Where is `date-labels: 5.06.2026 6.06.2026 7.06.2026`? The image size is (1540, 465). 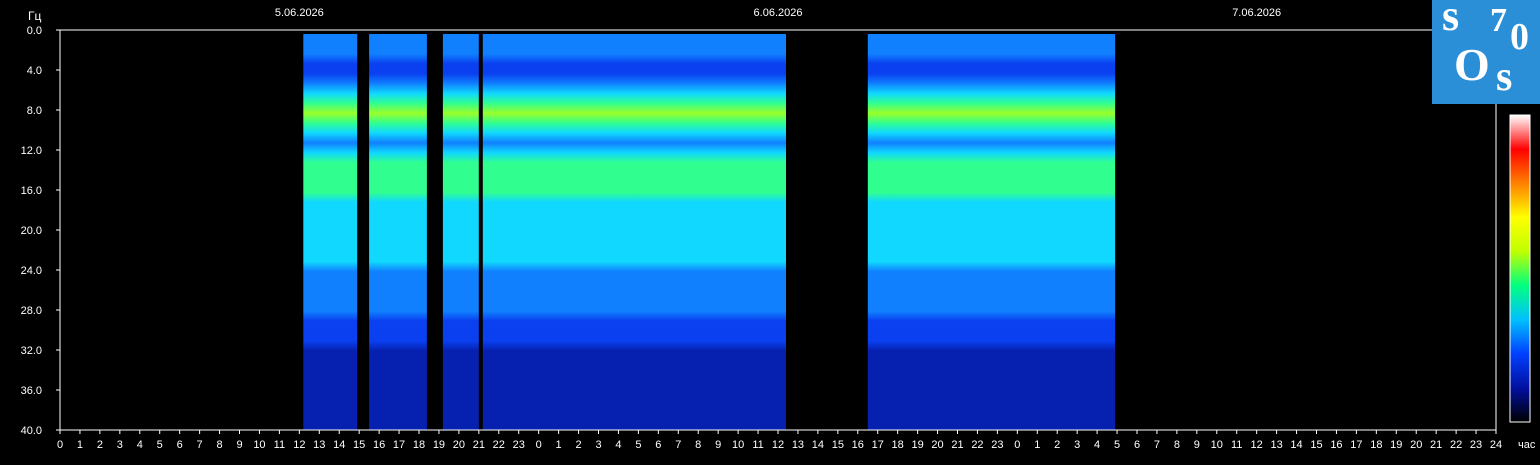 date-labels: 5.06.2026 6.06.2026 7.06.2026 is located at coordinates (778, 13).